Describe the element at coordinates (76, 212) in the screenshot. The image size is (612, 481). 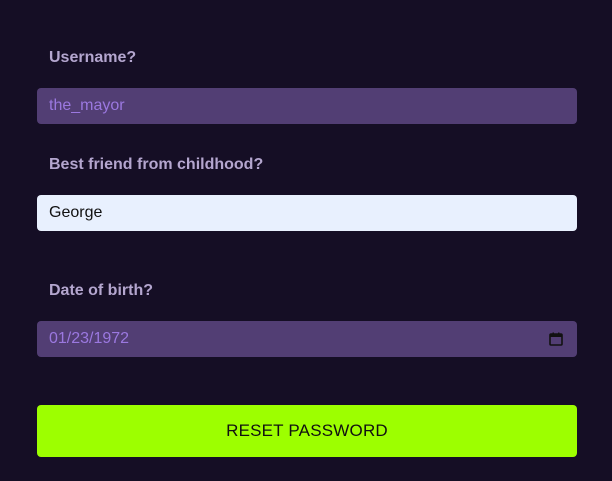
I see `friend-value: George` at that location.